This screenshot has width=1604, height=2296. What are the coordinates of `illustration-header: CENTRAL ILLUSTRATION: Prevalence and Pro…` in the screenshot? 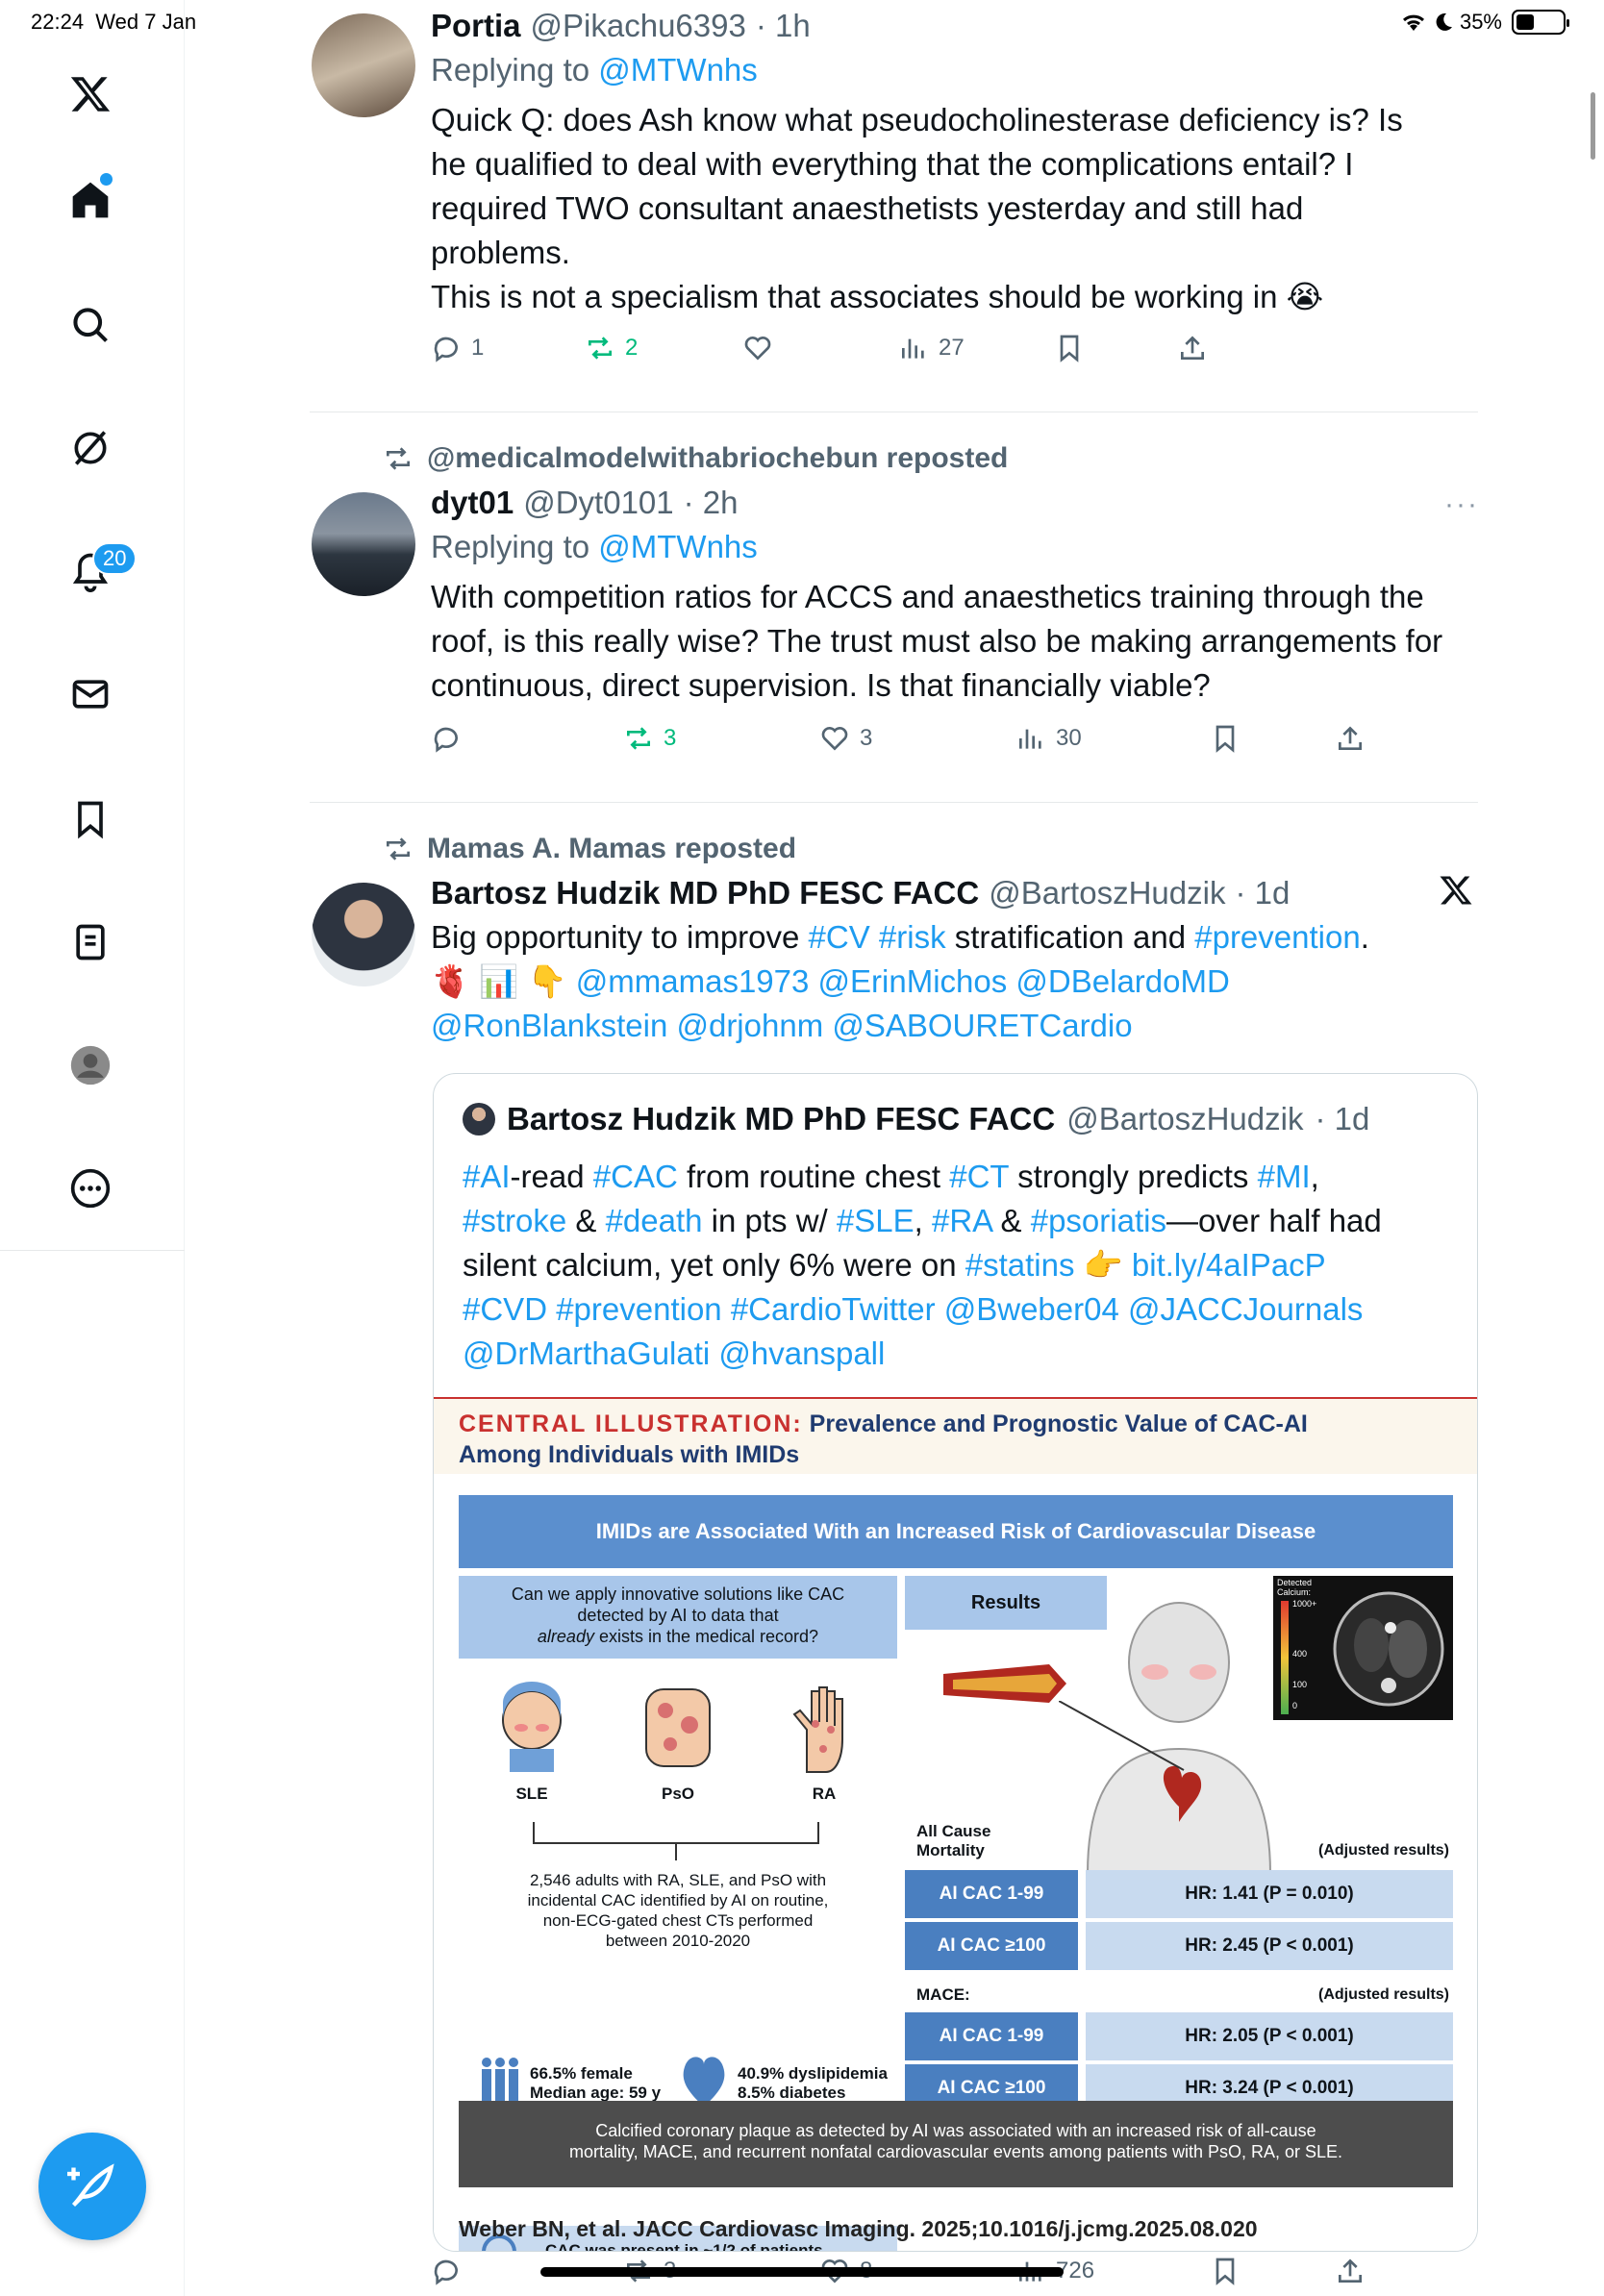 It's located at (955, 1436).